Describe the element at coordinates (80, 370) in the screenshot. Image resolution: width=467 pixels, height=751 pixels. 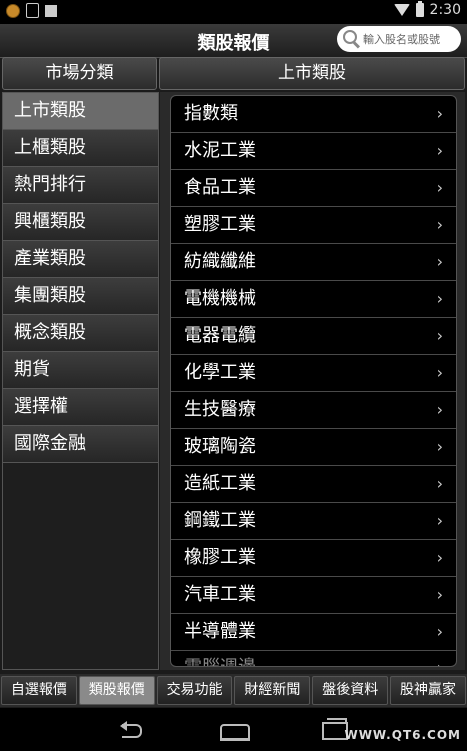
I see `category-item-futures: 期貨` at that location.